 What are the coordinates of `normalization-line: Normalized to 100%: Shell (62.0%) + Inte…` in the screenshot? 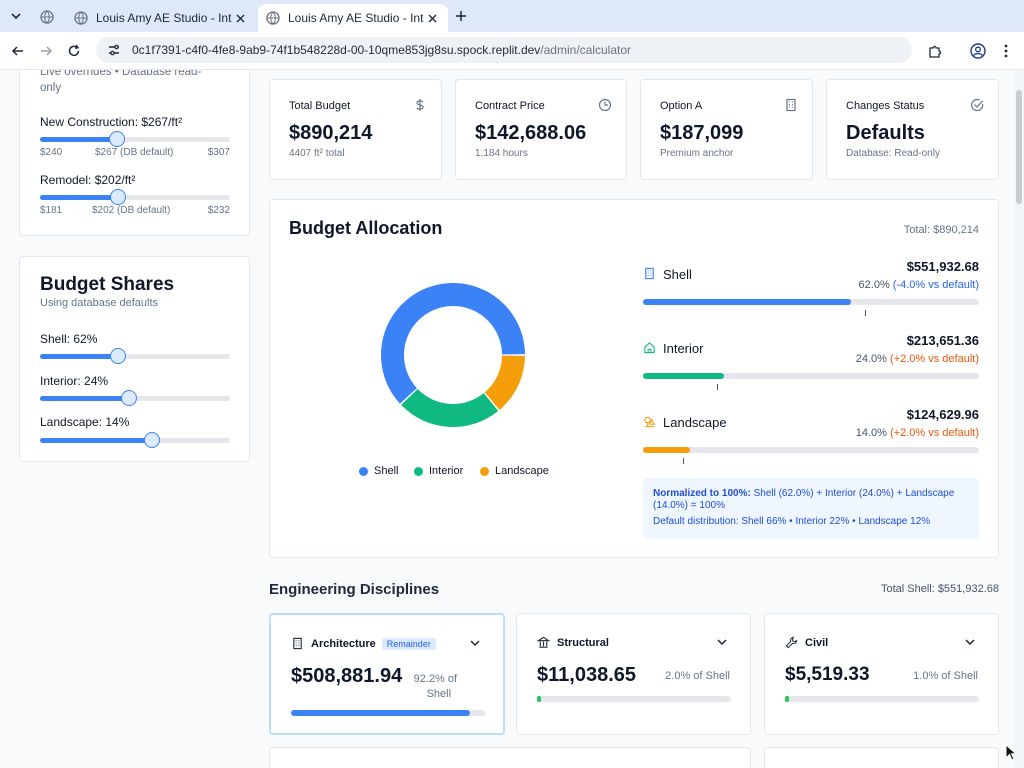 It's located at (811, 500).